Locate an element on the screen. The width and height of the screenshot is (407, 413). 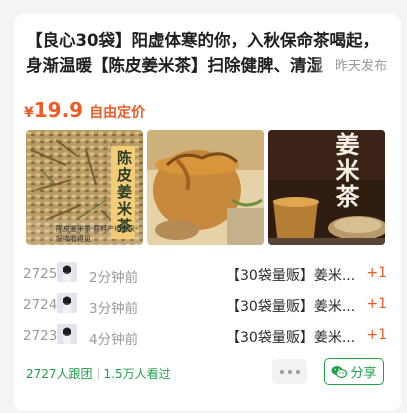
order-number: 2723 is located at coordinates (40, 336).